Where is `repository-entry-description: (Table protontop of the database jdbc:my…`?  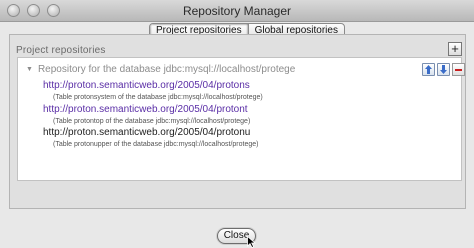
repository-entry-description: (Table protontop of the database jdbc:my… is located at coordinates (152, 121).